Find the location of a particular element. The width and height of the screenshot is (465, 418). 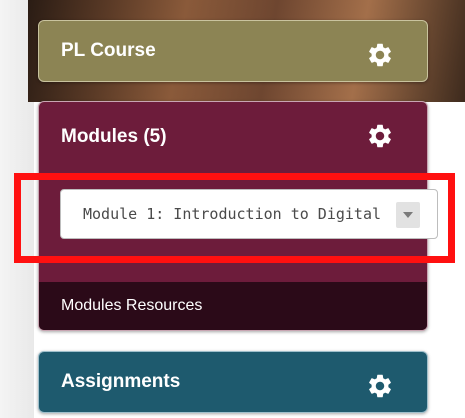

modules-title: Modules (5) is located at coordinates (114, 137).